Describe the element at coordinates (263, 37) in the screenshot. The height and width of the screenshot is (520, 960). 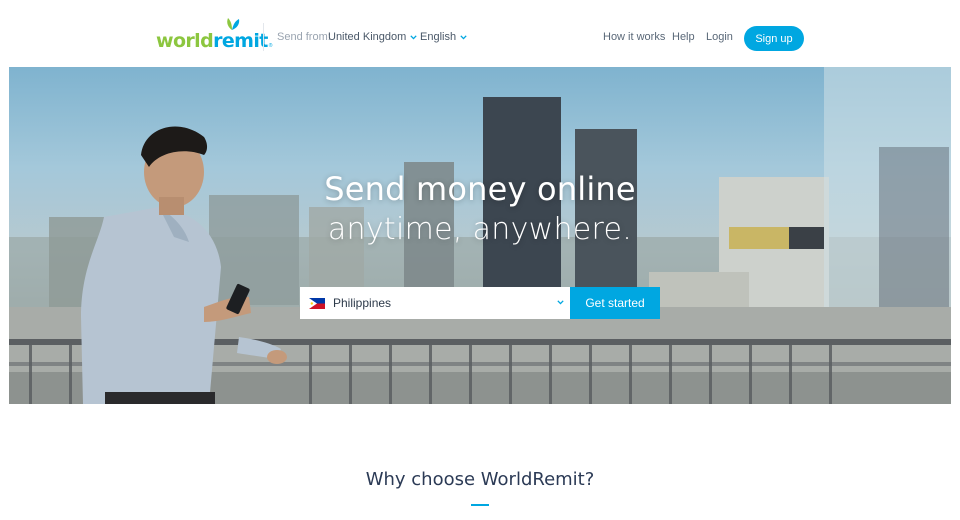
I see `header-divider` at that location.